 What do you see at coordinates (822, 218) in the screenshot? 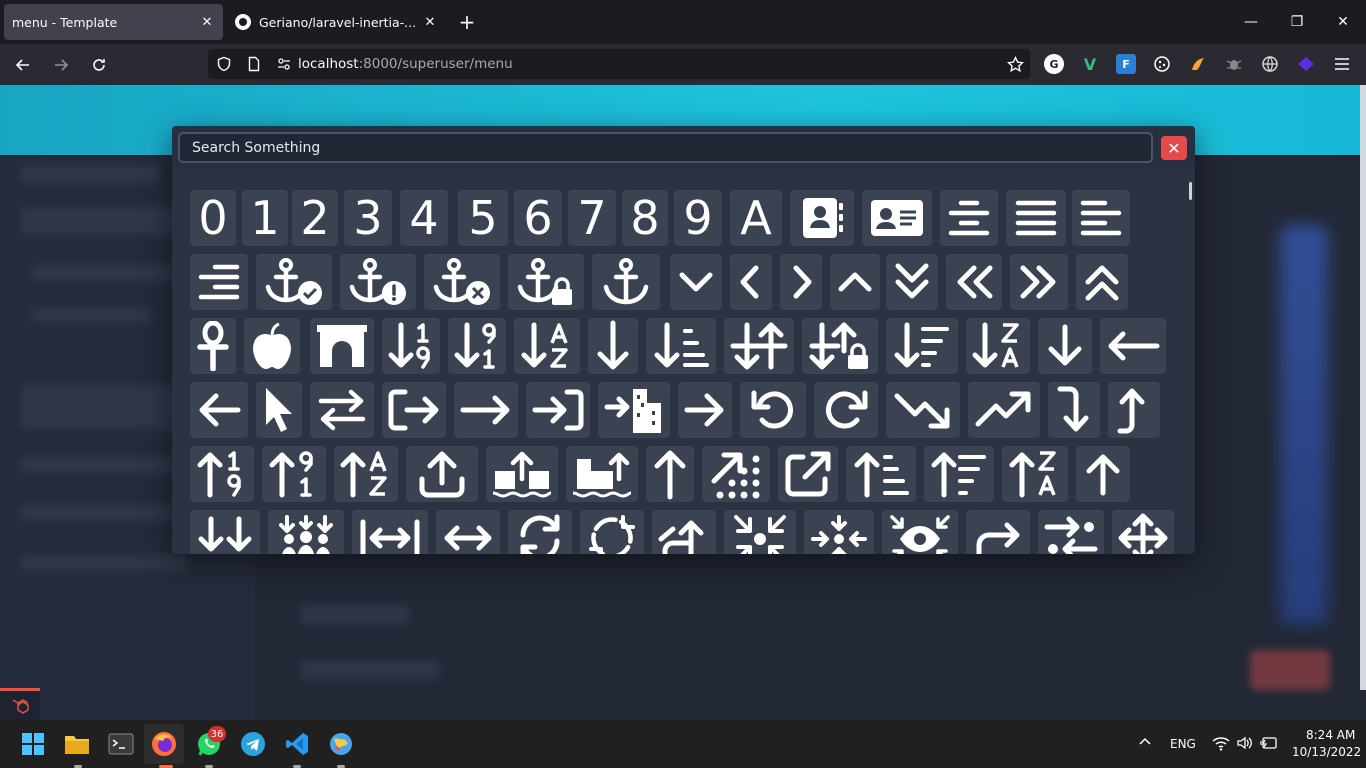
I see `address-book-icon` at bounding box center [822, 218].